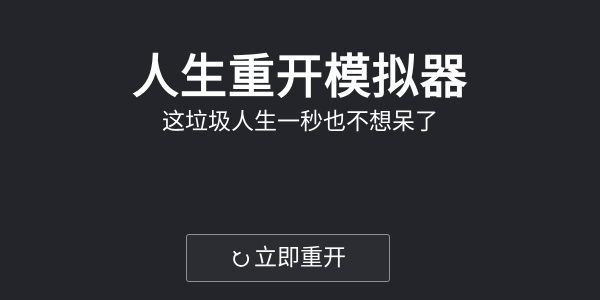 This screenshot has width=600, height=300. Describe the element at coordinates (241, 258) in the screenshot. I see `restart-icon` at that location.